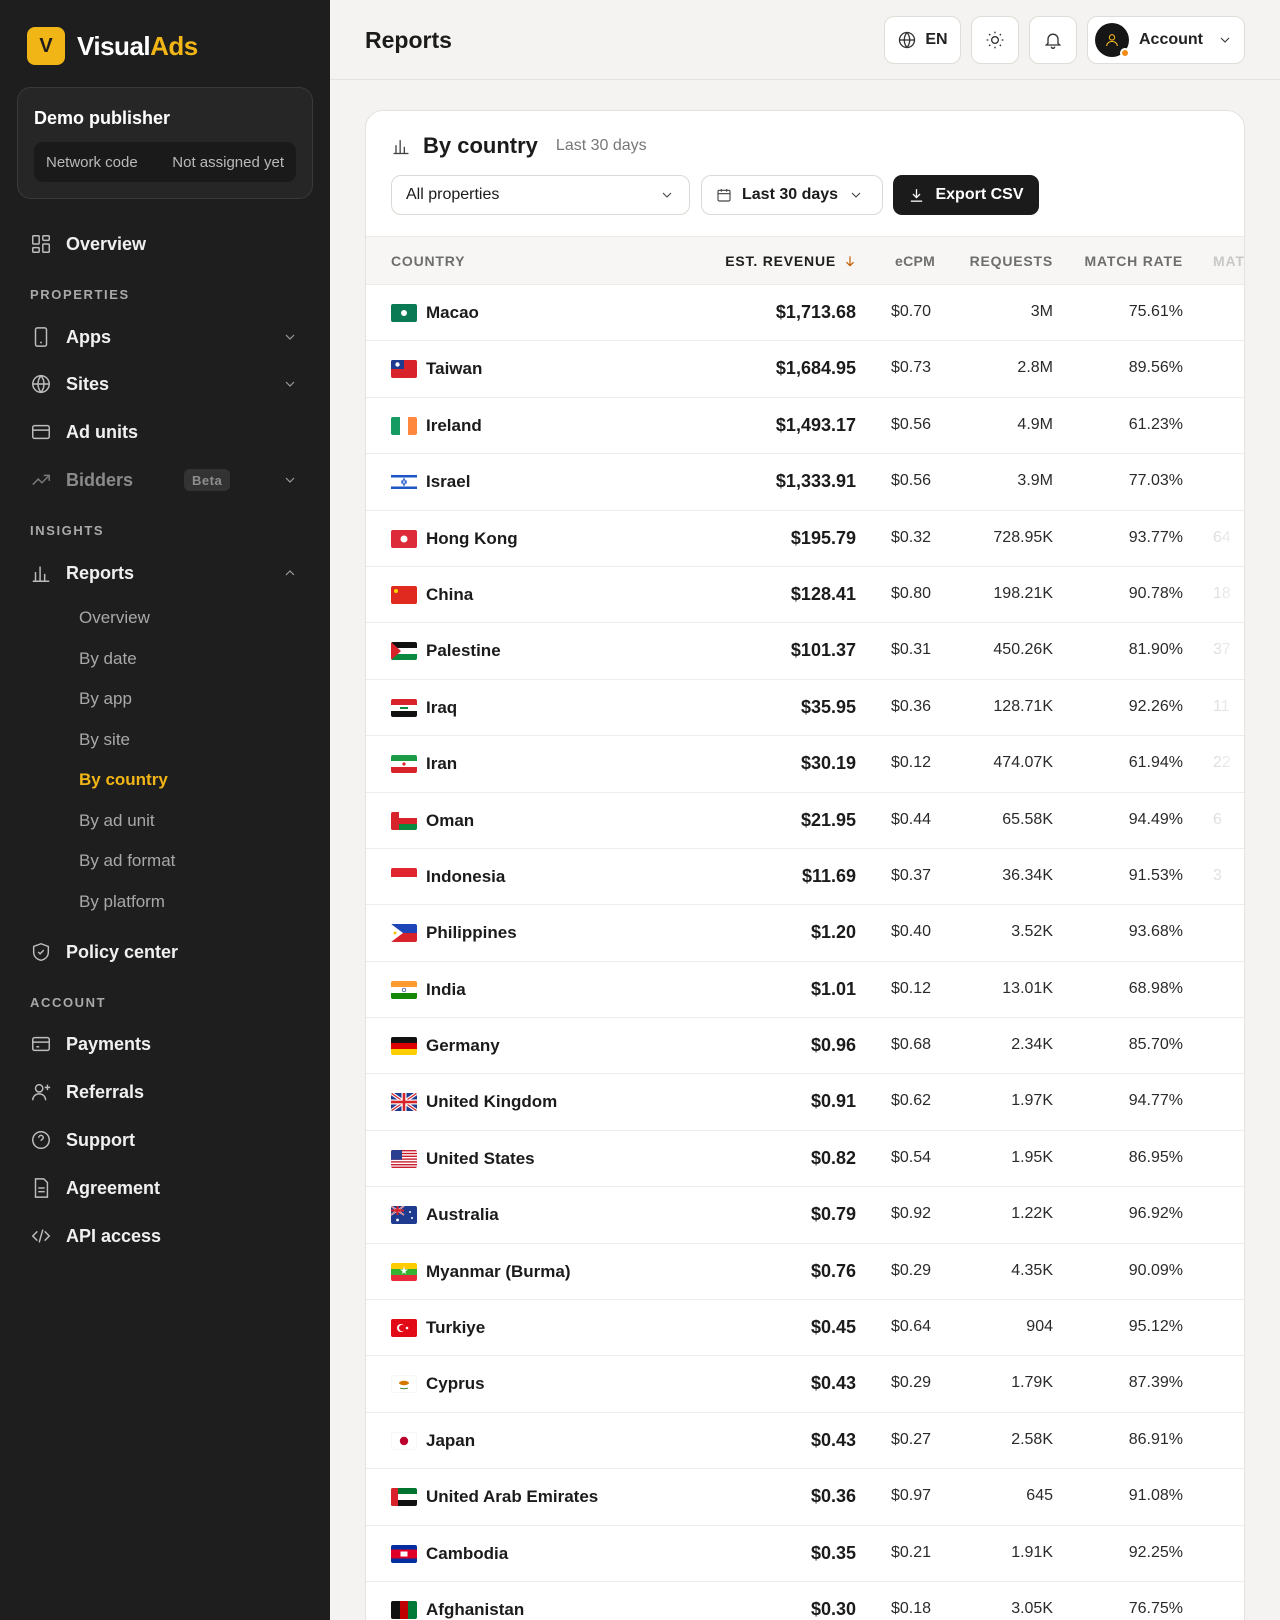  Describe the element at coordinates (404, 594) in the screenshot. I see `flag-china-icon` at that location.